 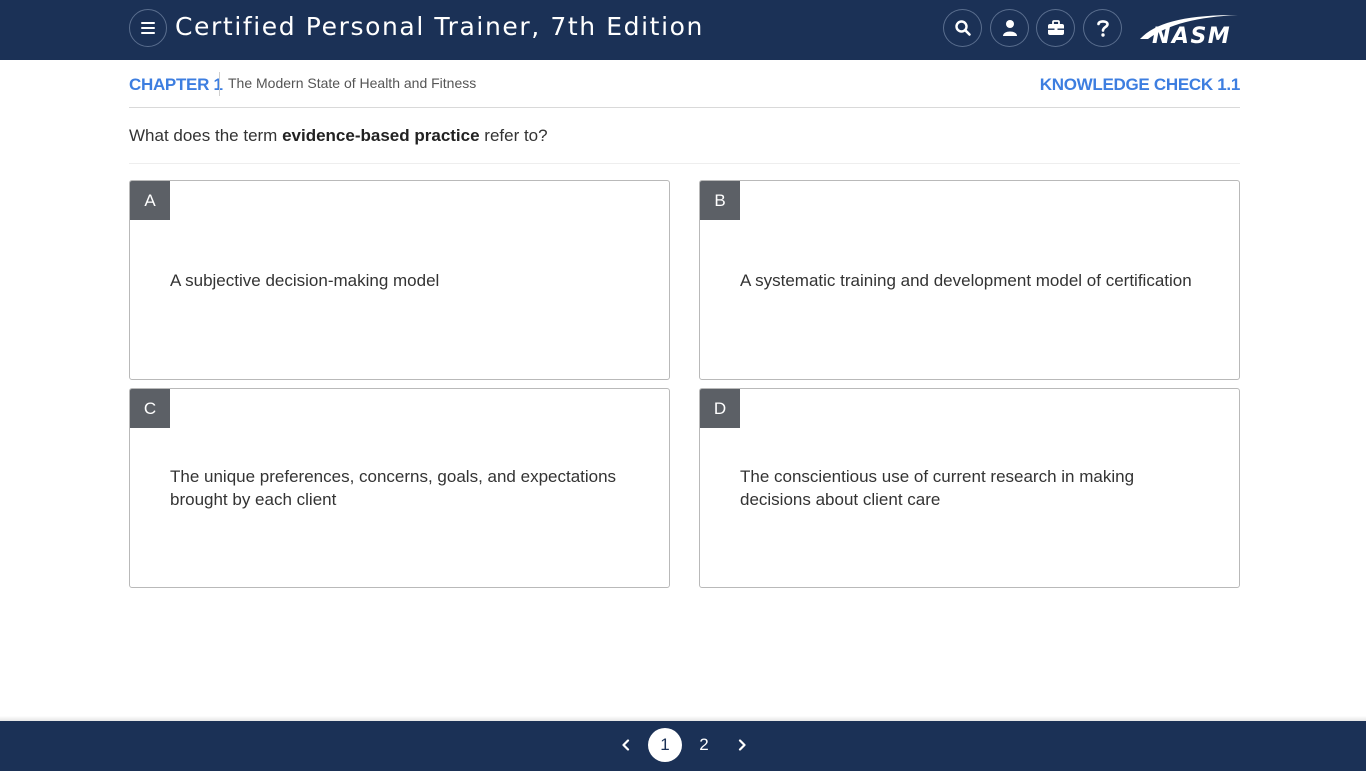 What do you see at coordinates (439, 26) in the screenshot?
I see `app-title: Certified Personal Trainer, 7th Edition` at bounding box center [439, 26].